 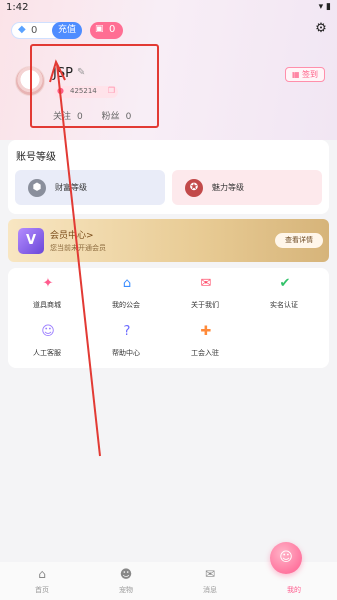 I want to click on tab-messages: ✉ 消息, so click(x=210, y=581).